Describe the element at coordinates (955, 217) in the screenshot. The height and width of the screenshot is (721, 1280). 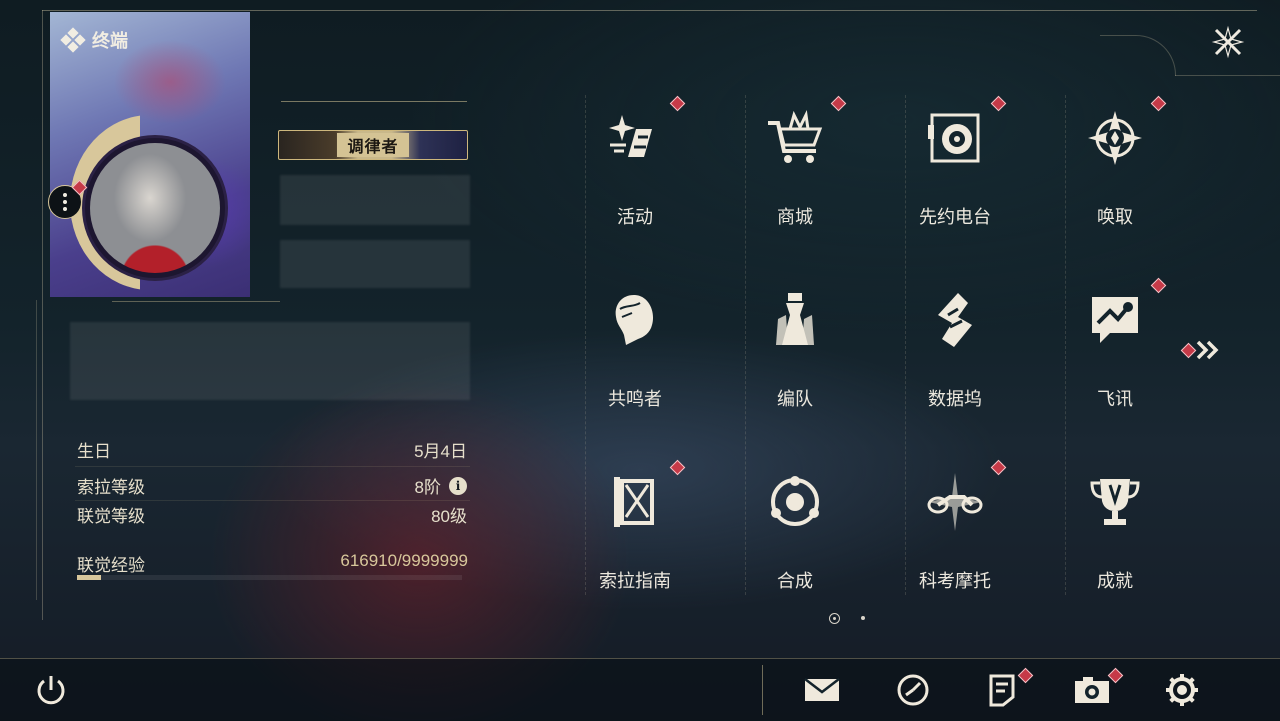
I see `menu-tile-label: 先约电台` at that location.